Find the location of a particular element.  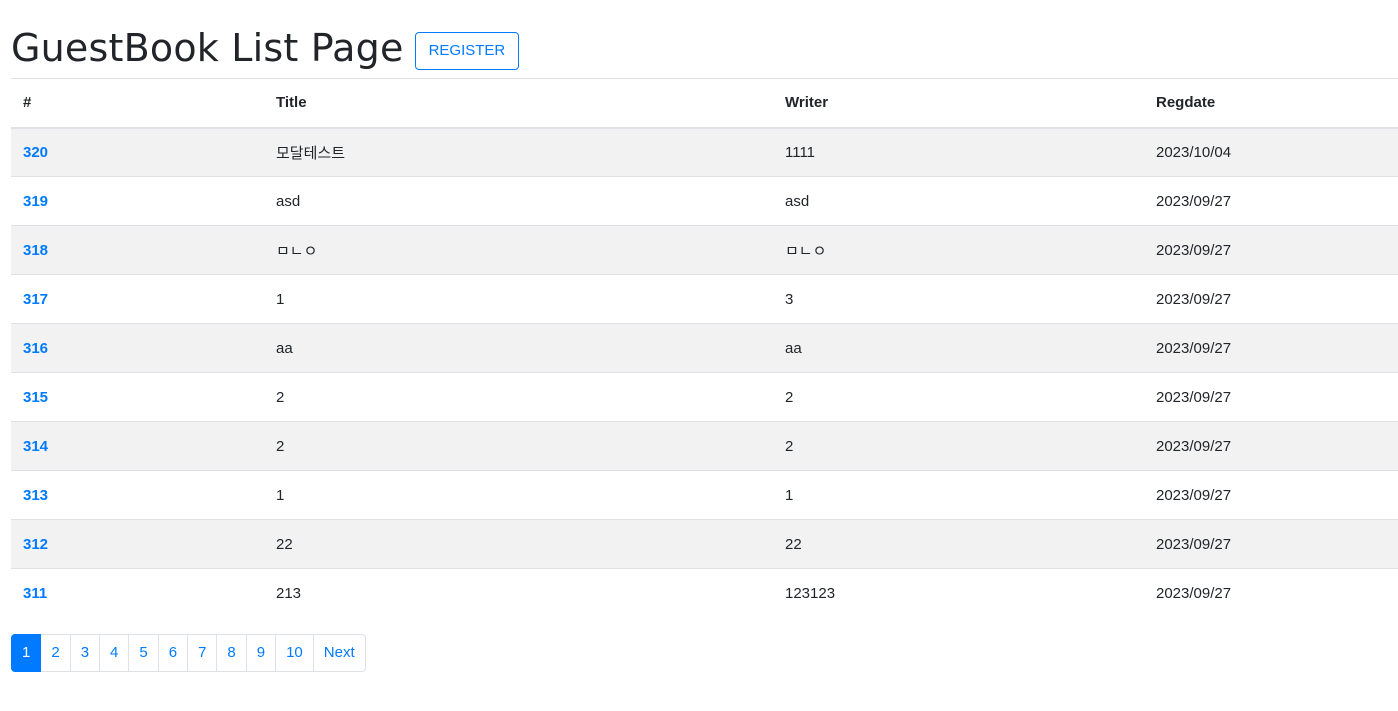

cell-writer: 123123 is located at coordinates (958, 593).